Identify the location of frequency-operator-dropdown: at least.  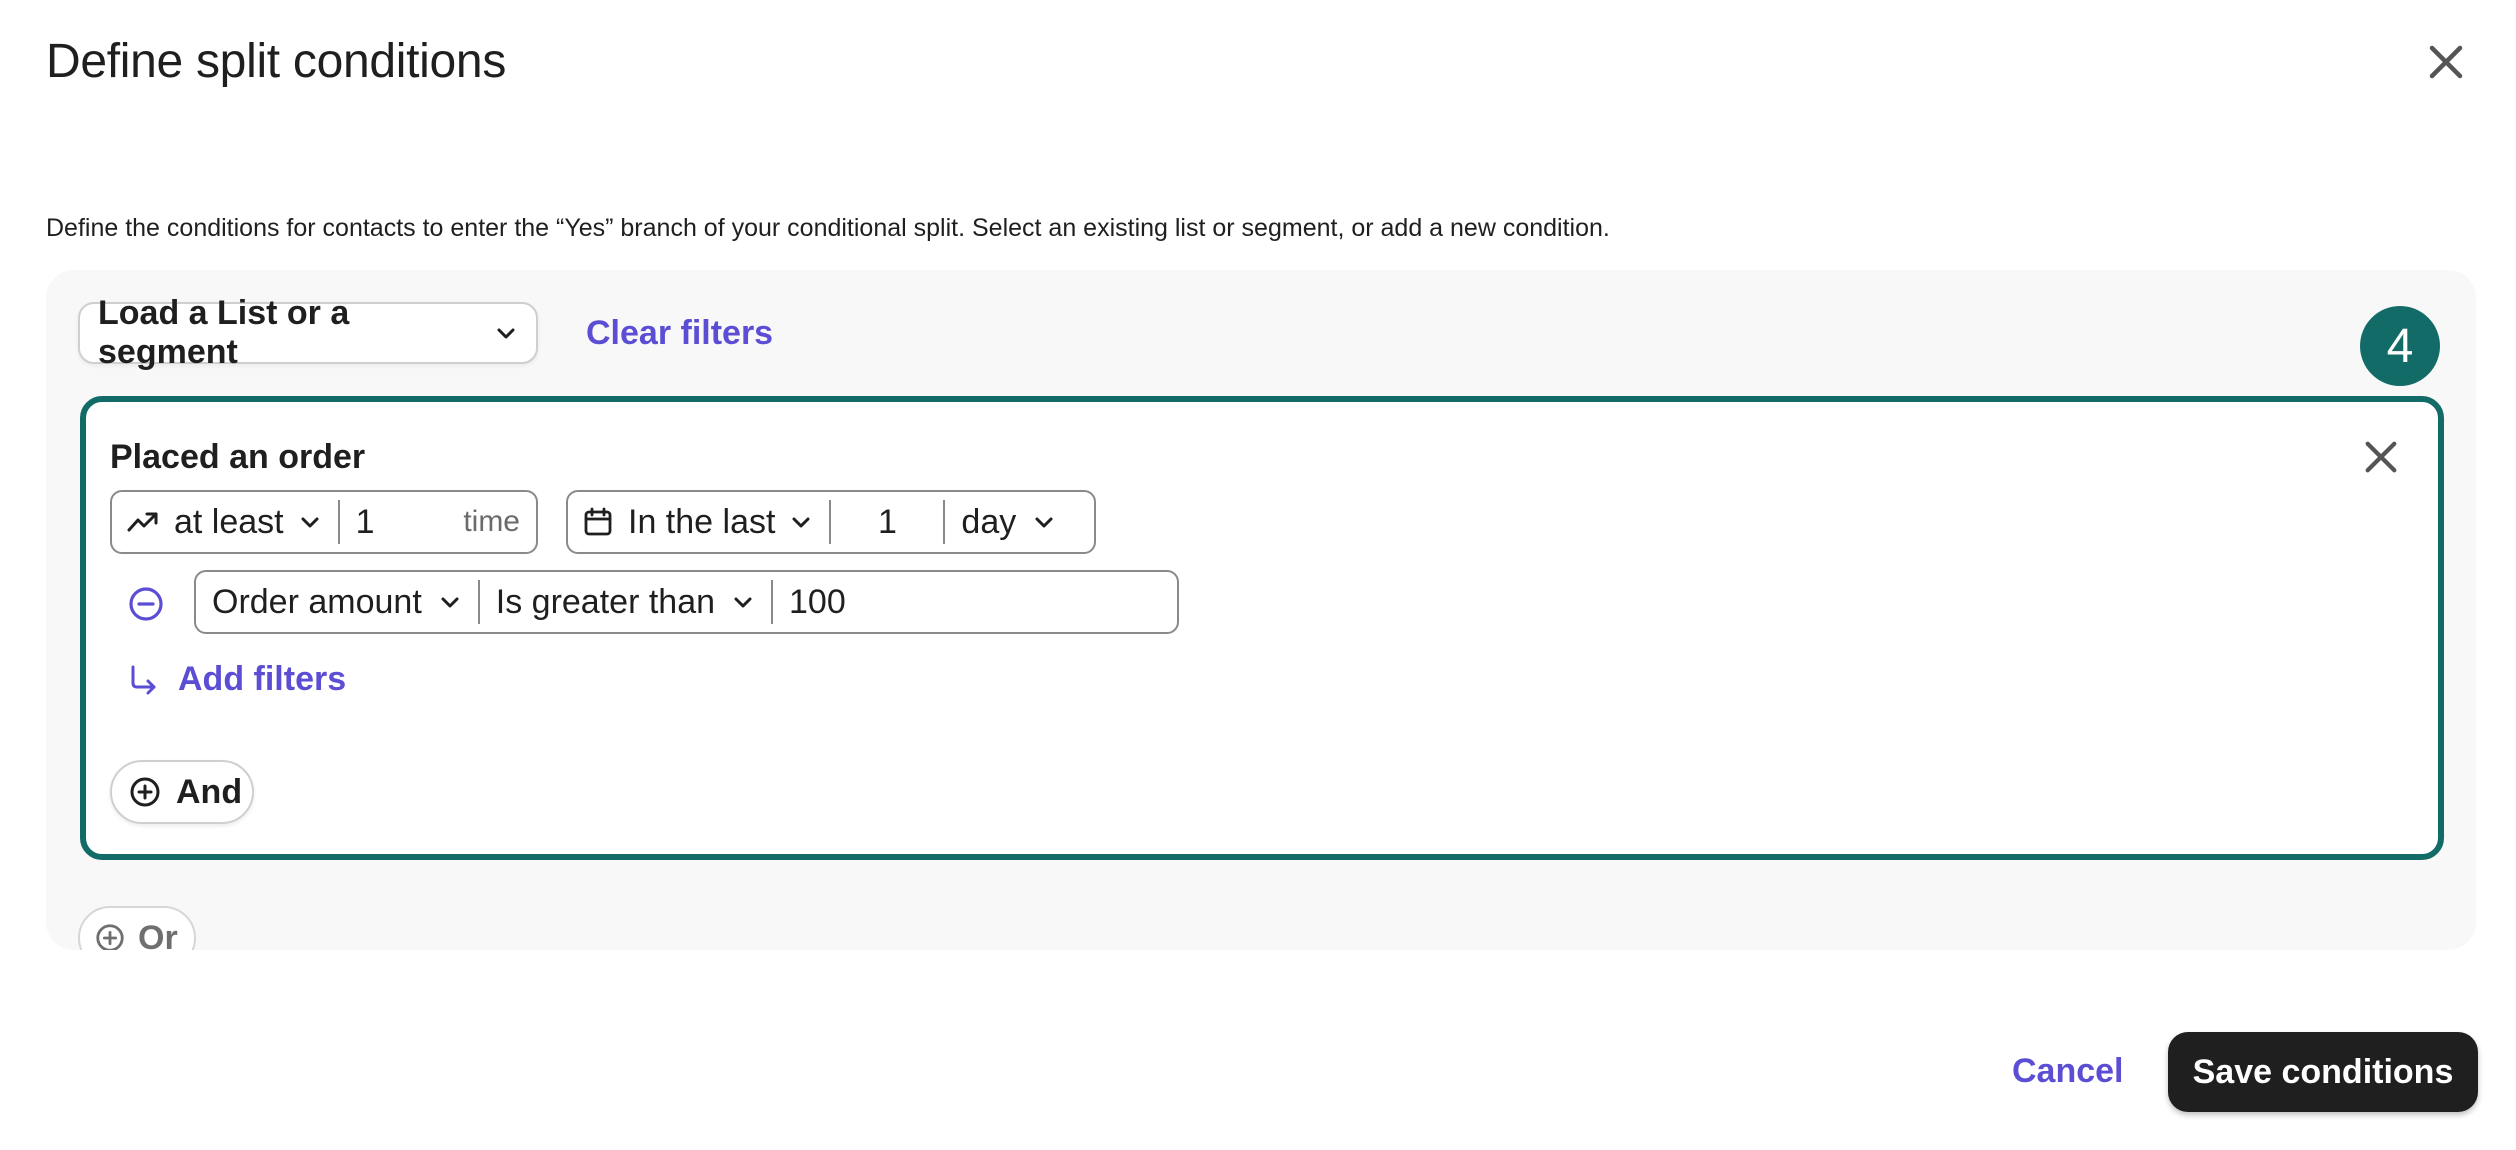
(225, 522).